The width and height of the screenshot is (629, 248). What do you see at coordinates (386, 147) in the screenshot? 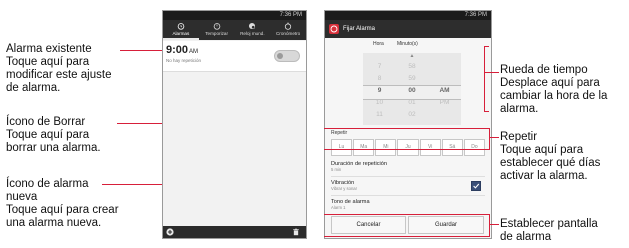
I see `day-button-wed: Mi` at bounding box center [386, 147].